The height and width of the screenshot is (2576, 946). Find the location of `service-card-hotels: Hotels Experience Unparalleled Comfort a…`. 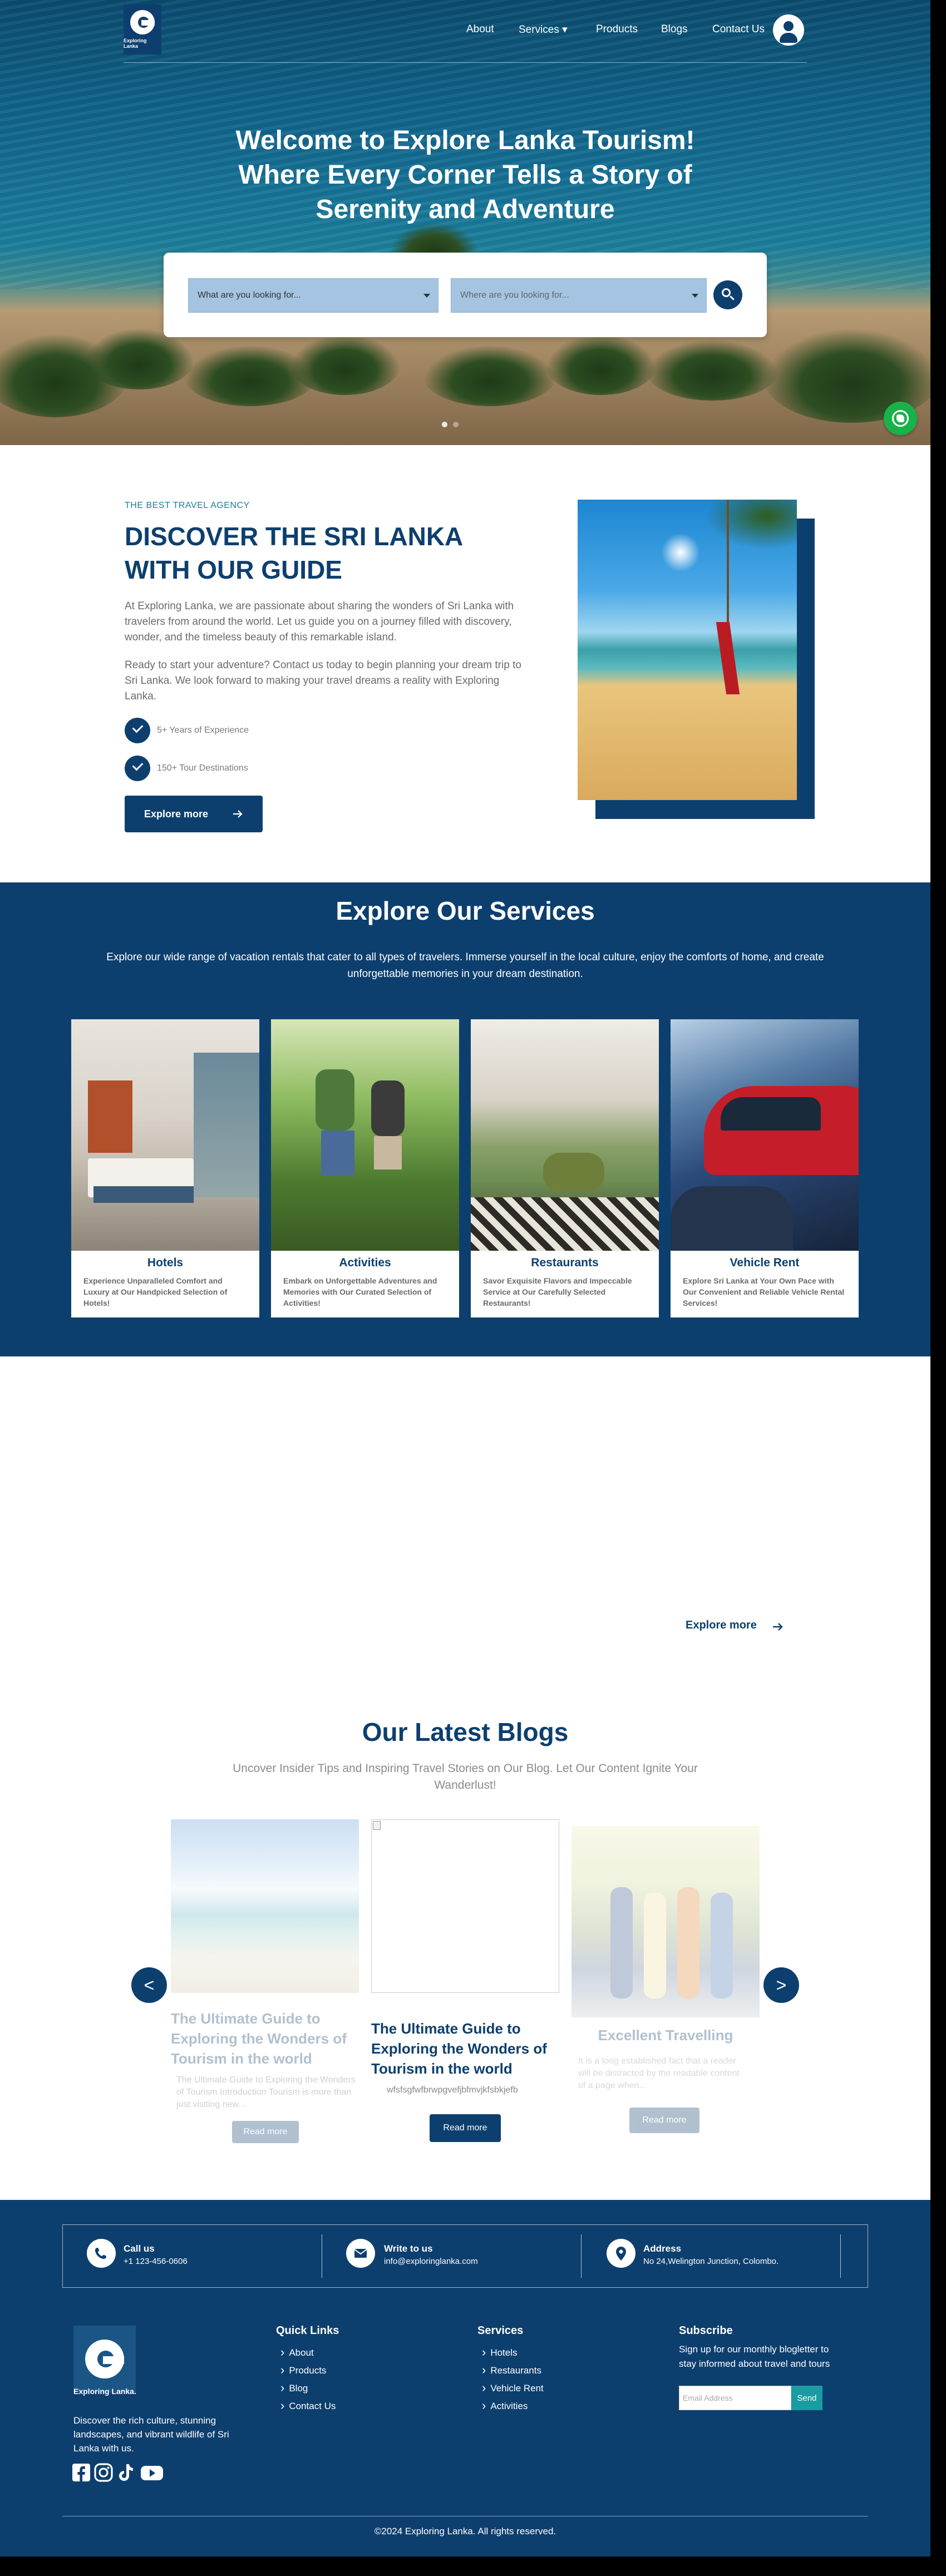

service-card-hotels: Hotels Experience Unparalleled Comfort a… is located at coordinates (165, 1168).